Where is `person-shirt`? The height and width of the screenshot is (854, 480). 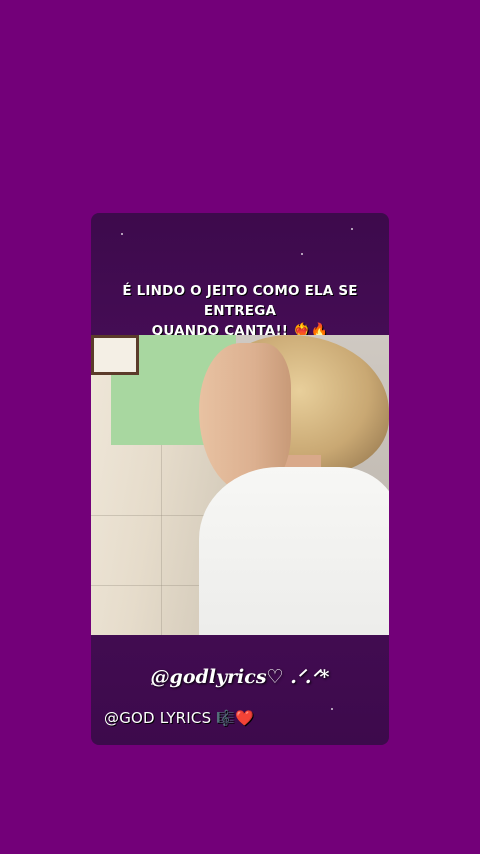 person-shirt is located at coordinates (294, 551).